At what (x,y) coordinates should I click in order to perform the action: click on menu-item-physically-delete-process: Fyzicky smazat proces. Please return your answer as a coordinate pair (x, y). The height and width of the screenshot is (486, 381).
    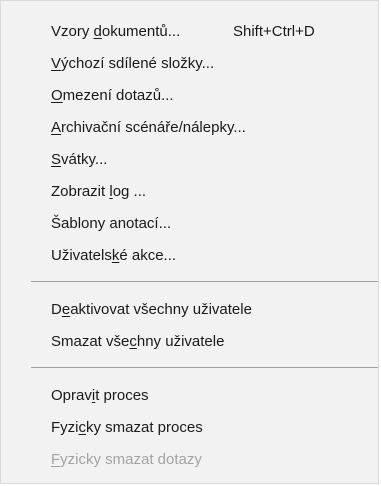
    Looking at the image, I should click on (189, 428).